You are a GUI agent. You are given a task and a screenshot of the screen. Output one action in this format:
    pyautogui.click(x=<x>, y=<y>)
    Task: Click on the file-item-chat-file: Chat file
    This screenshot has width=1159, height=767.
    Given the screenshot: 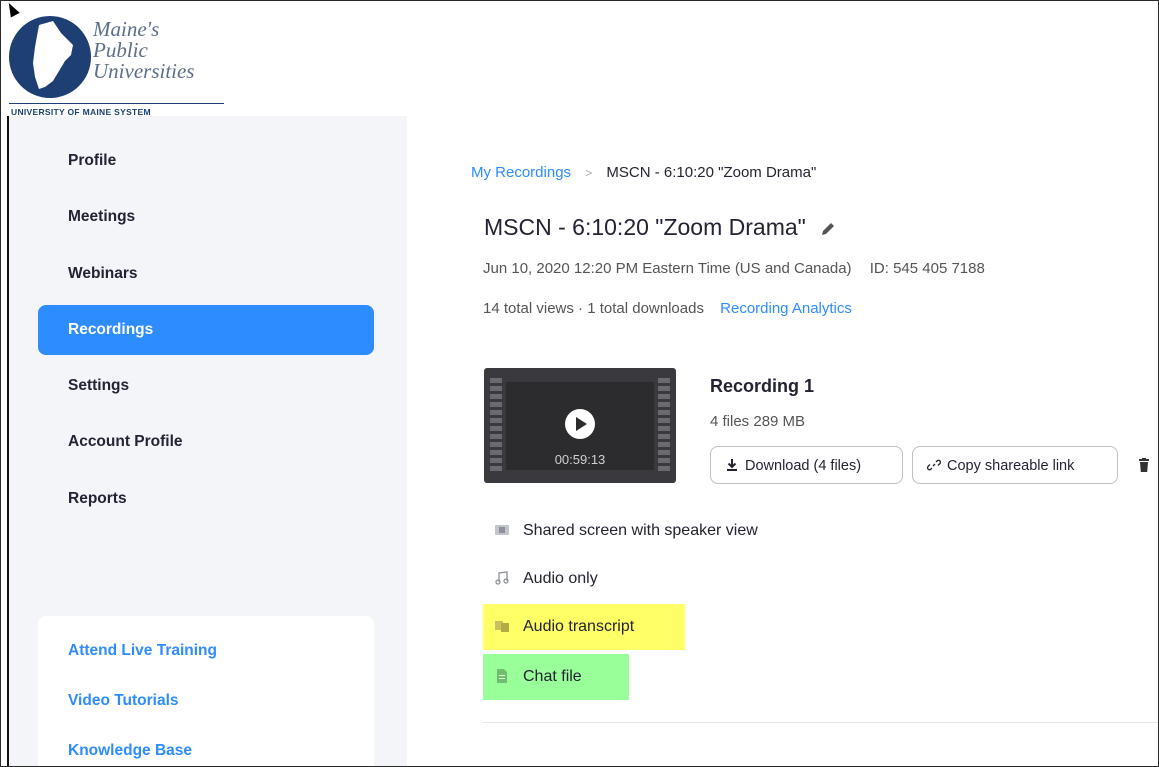 What is the action you would take?
    pyautogui.click(x=556, y=677)
    